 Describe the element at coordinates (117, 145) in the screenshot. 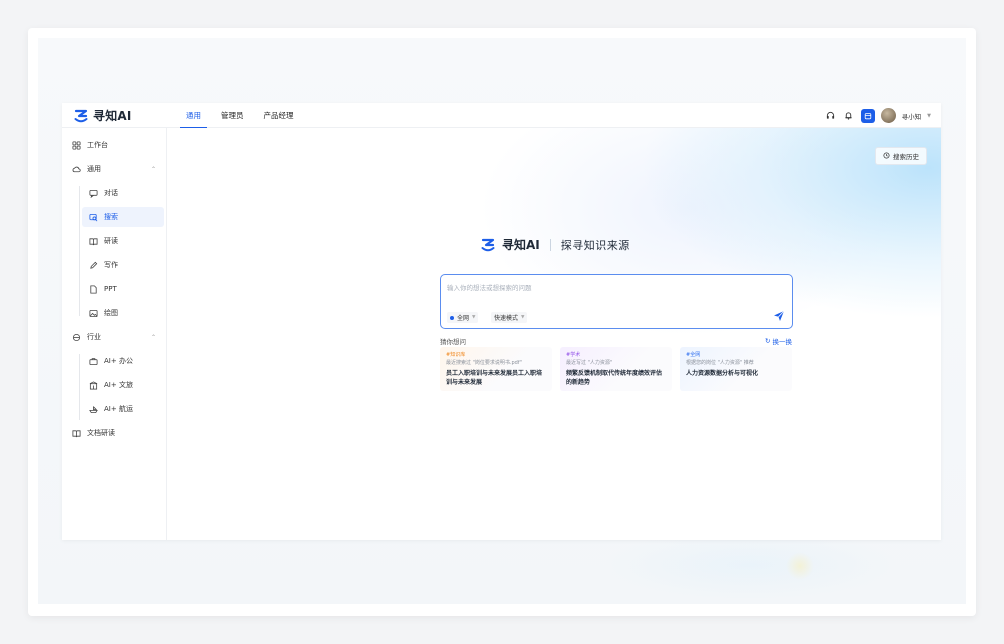

I see `sidebar-item-workbench: 工作台` at that location.